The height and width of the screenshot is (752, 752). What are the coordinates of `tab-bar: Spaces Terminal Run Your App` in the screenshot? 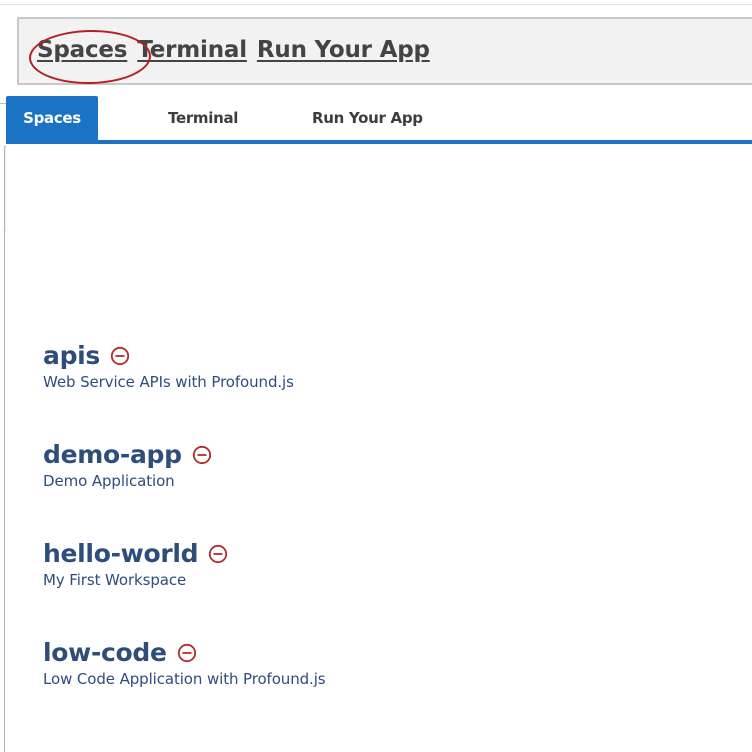 It's located at (379, 120).